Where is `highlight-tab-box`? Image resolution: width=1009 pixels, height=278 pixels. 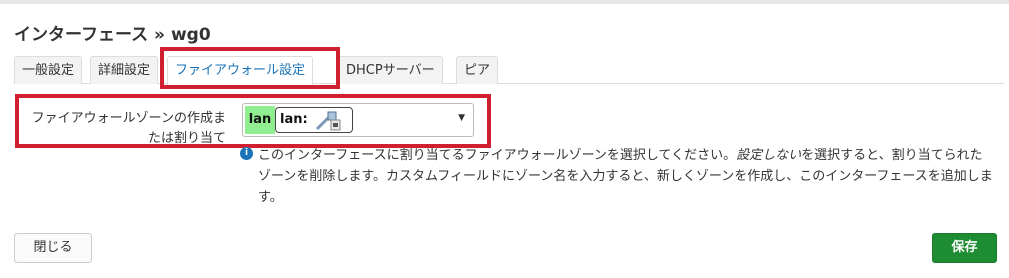 highlight-tab-box is located at coordinates (250, 68).